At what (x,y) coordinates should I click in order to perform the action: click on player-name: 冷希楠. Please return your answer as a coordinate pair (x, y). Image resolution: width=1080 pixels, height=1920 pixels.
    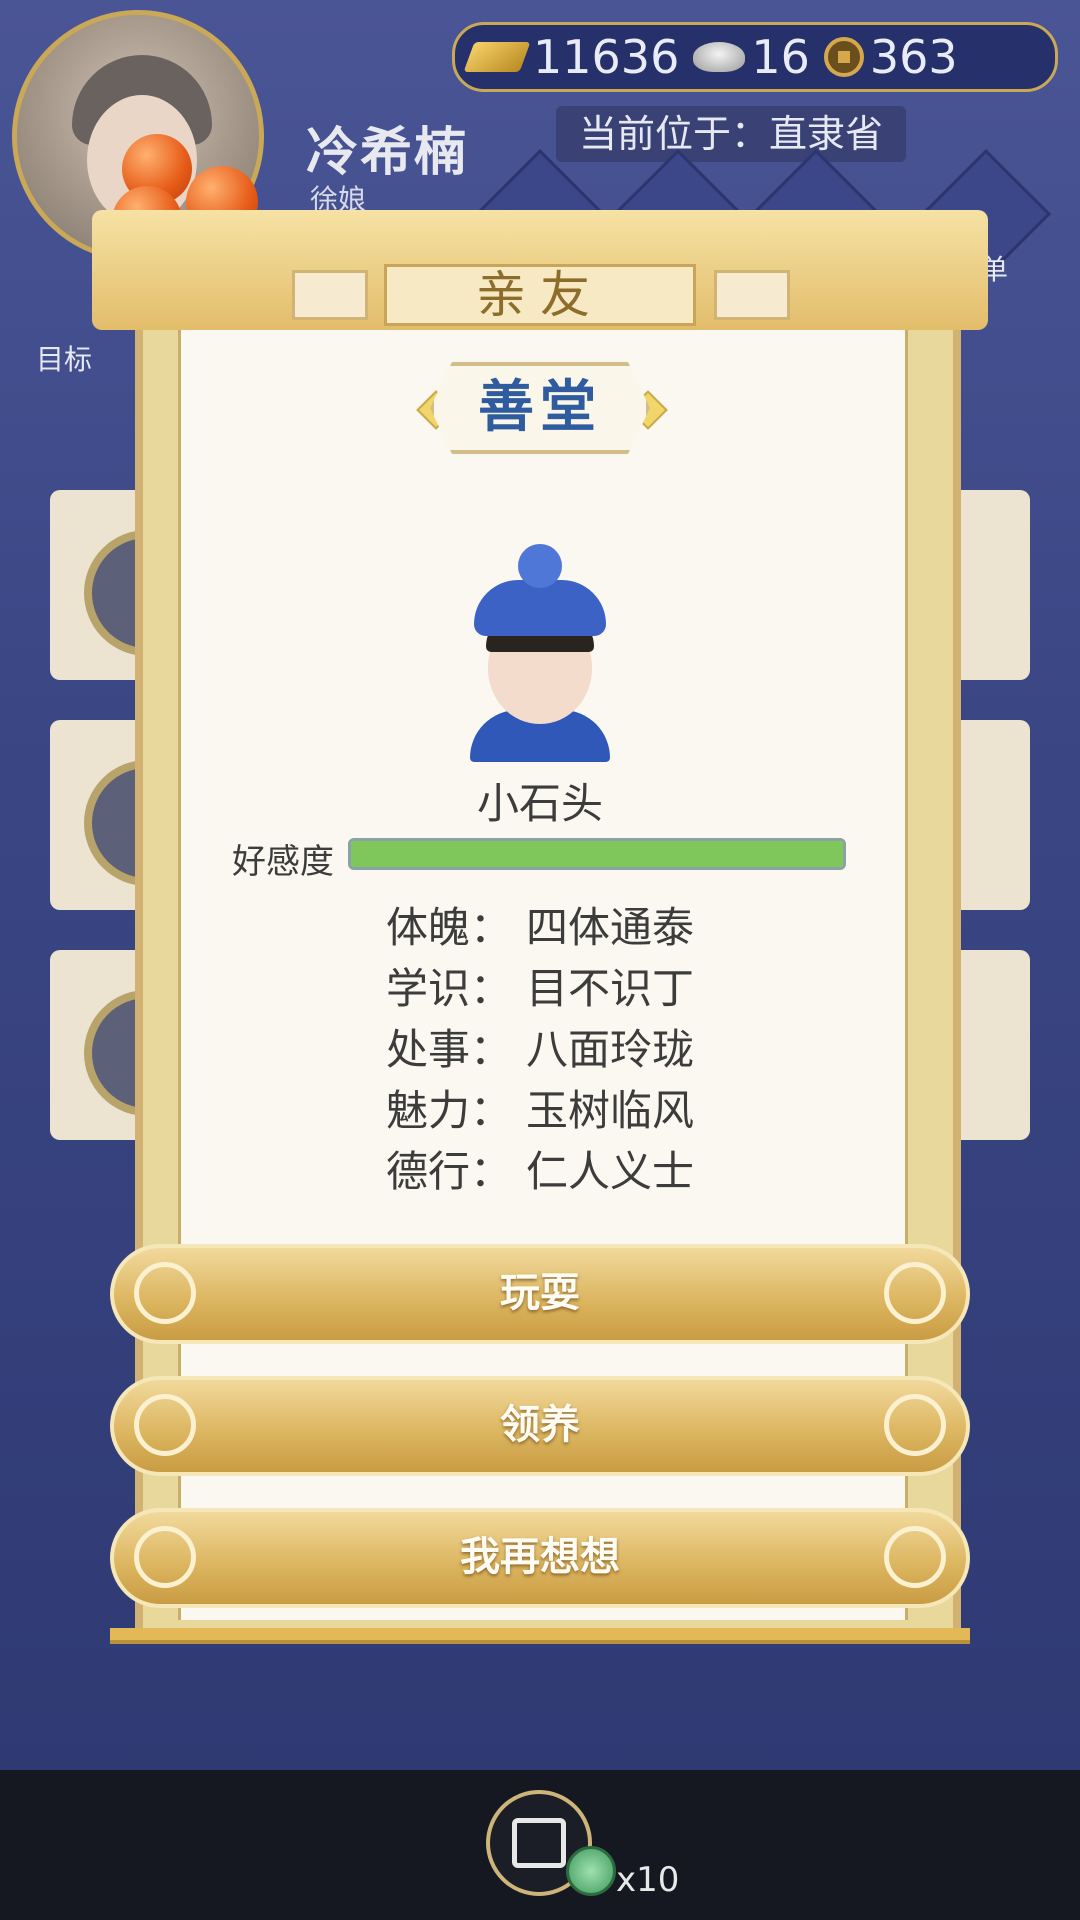
    Looking at the image, I should click on (387, 153).